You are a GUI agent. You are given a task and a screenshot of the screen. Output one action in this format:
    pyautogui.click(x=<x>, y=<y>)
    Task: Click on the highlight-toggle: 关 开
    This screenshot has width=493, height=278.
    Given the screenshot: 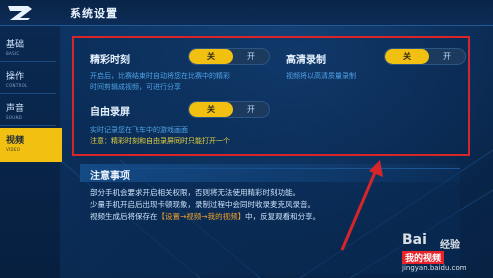 What is the action you would take?
    pyautogui.click(x=229, y=56)
    